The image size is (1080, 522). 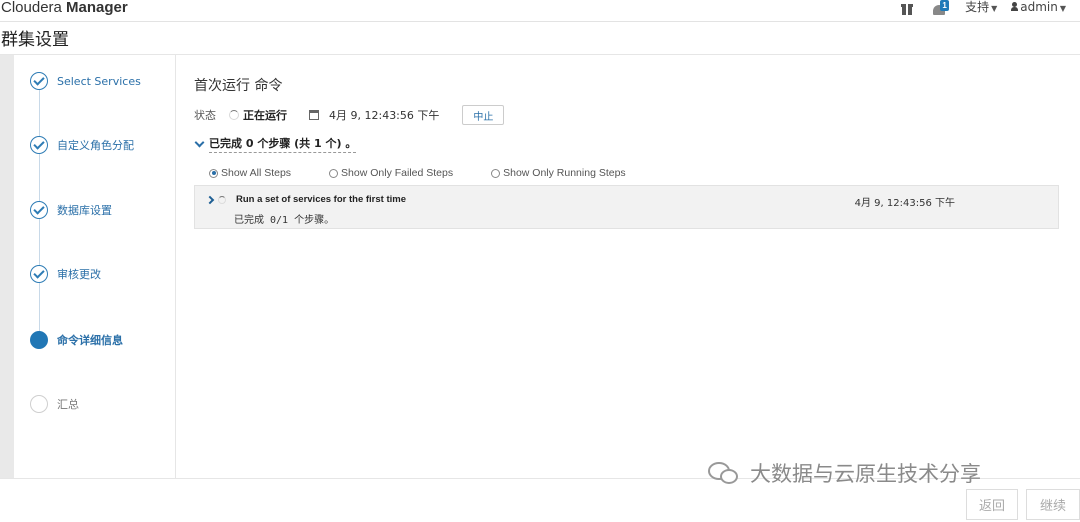 I want to click on user-menu: admin ▼, so click(x=1038, y=8).